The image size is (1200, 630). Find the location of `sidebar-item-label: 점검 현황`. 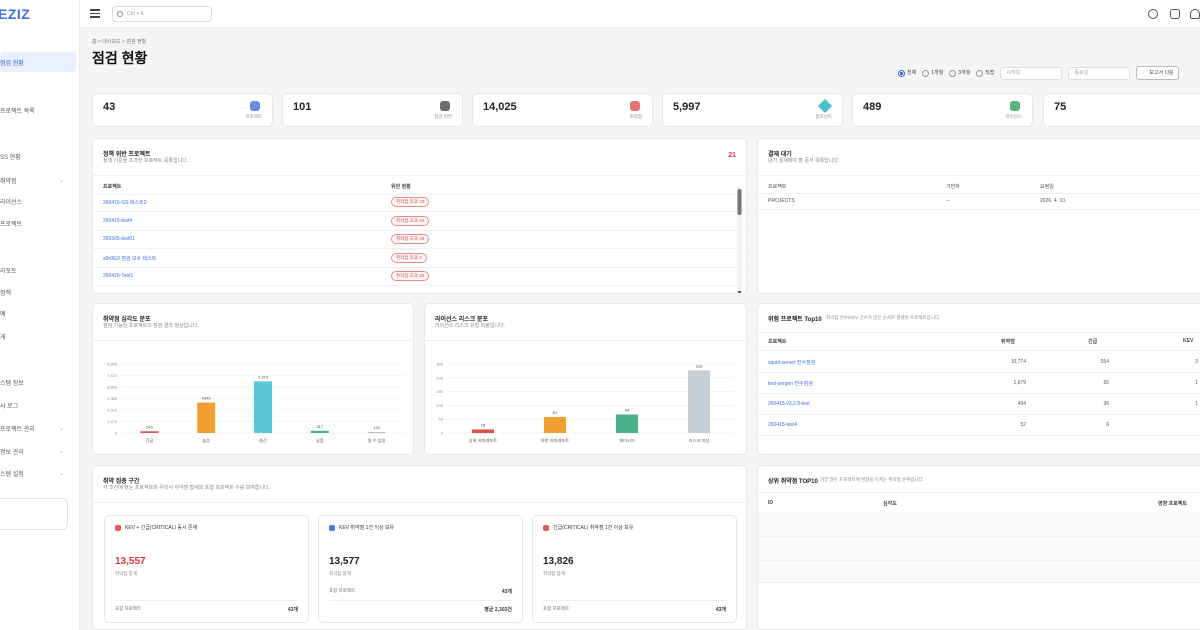

sidebar-item-label: 점검 현황 is located at coordinates (12, 63).